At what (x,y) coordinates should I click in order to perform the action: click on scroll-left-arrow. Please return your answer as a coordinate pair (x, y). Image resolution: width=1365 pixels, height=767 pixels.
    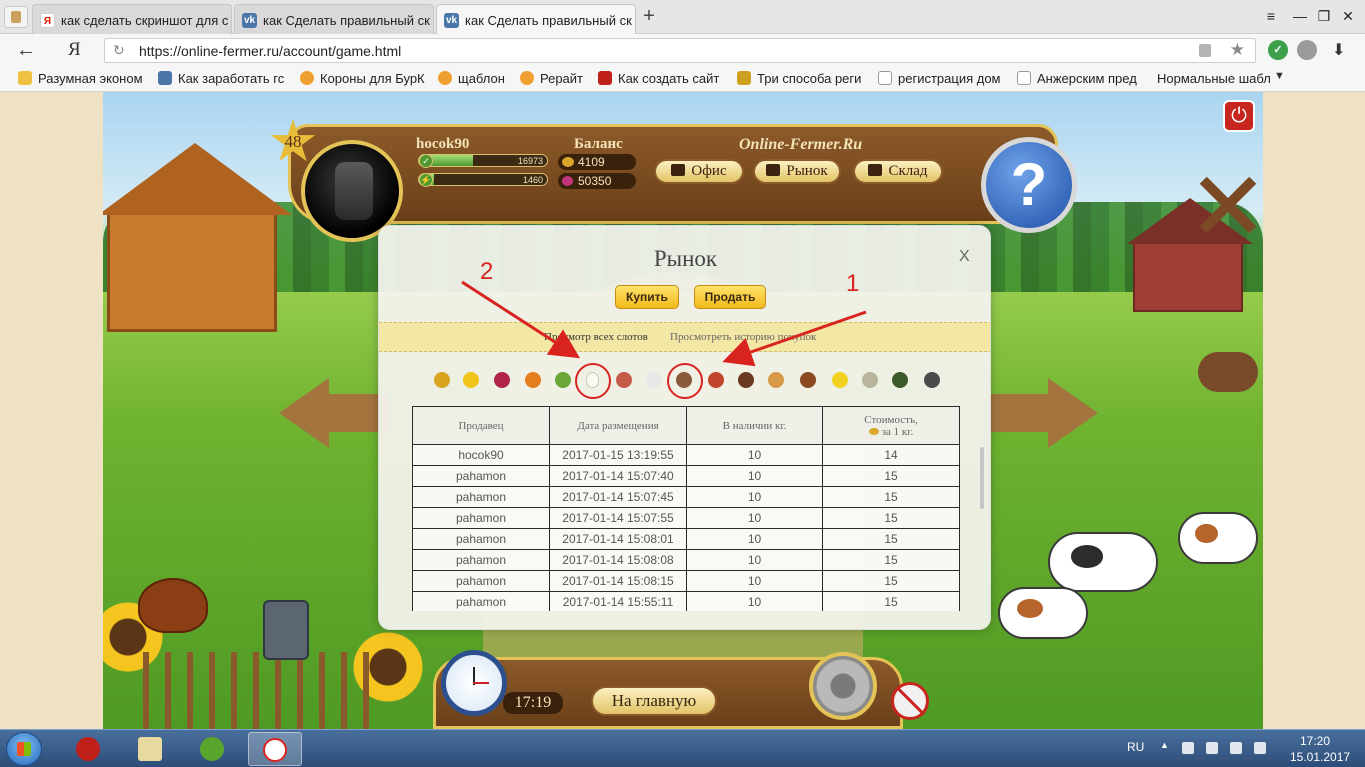
    Looking at the image, I should click on (334, 413).